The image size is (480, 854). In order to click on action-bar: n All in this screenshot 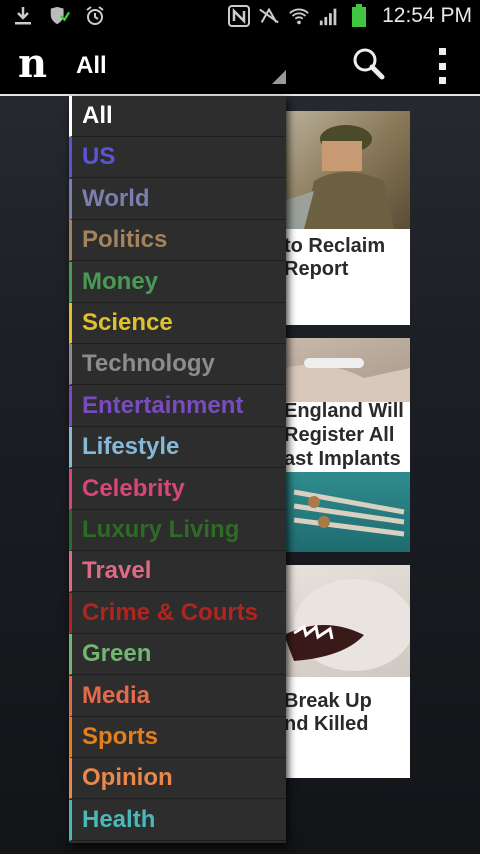, I will do `click(240, 65)`.